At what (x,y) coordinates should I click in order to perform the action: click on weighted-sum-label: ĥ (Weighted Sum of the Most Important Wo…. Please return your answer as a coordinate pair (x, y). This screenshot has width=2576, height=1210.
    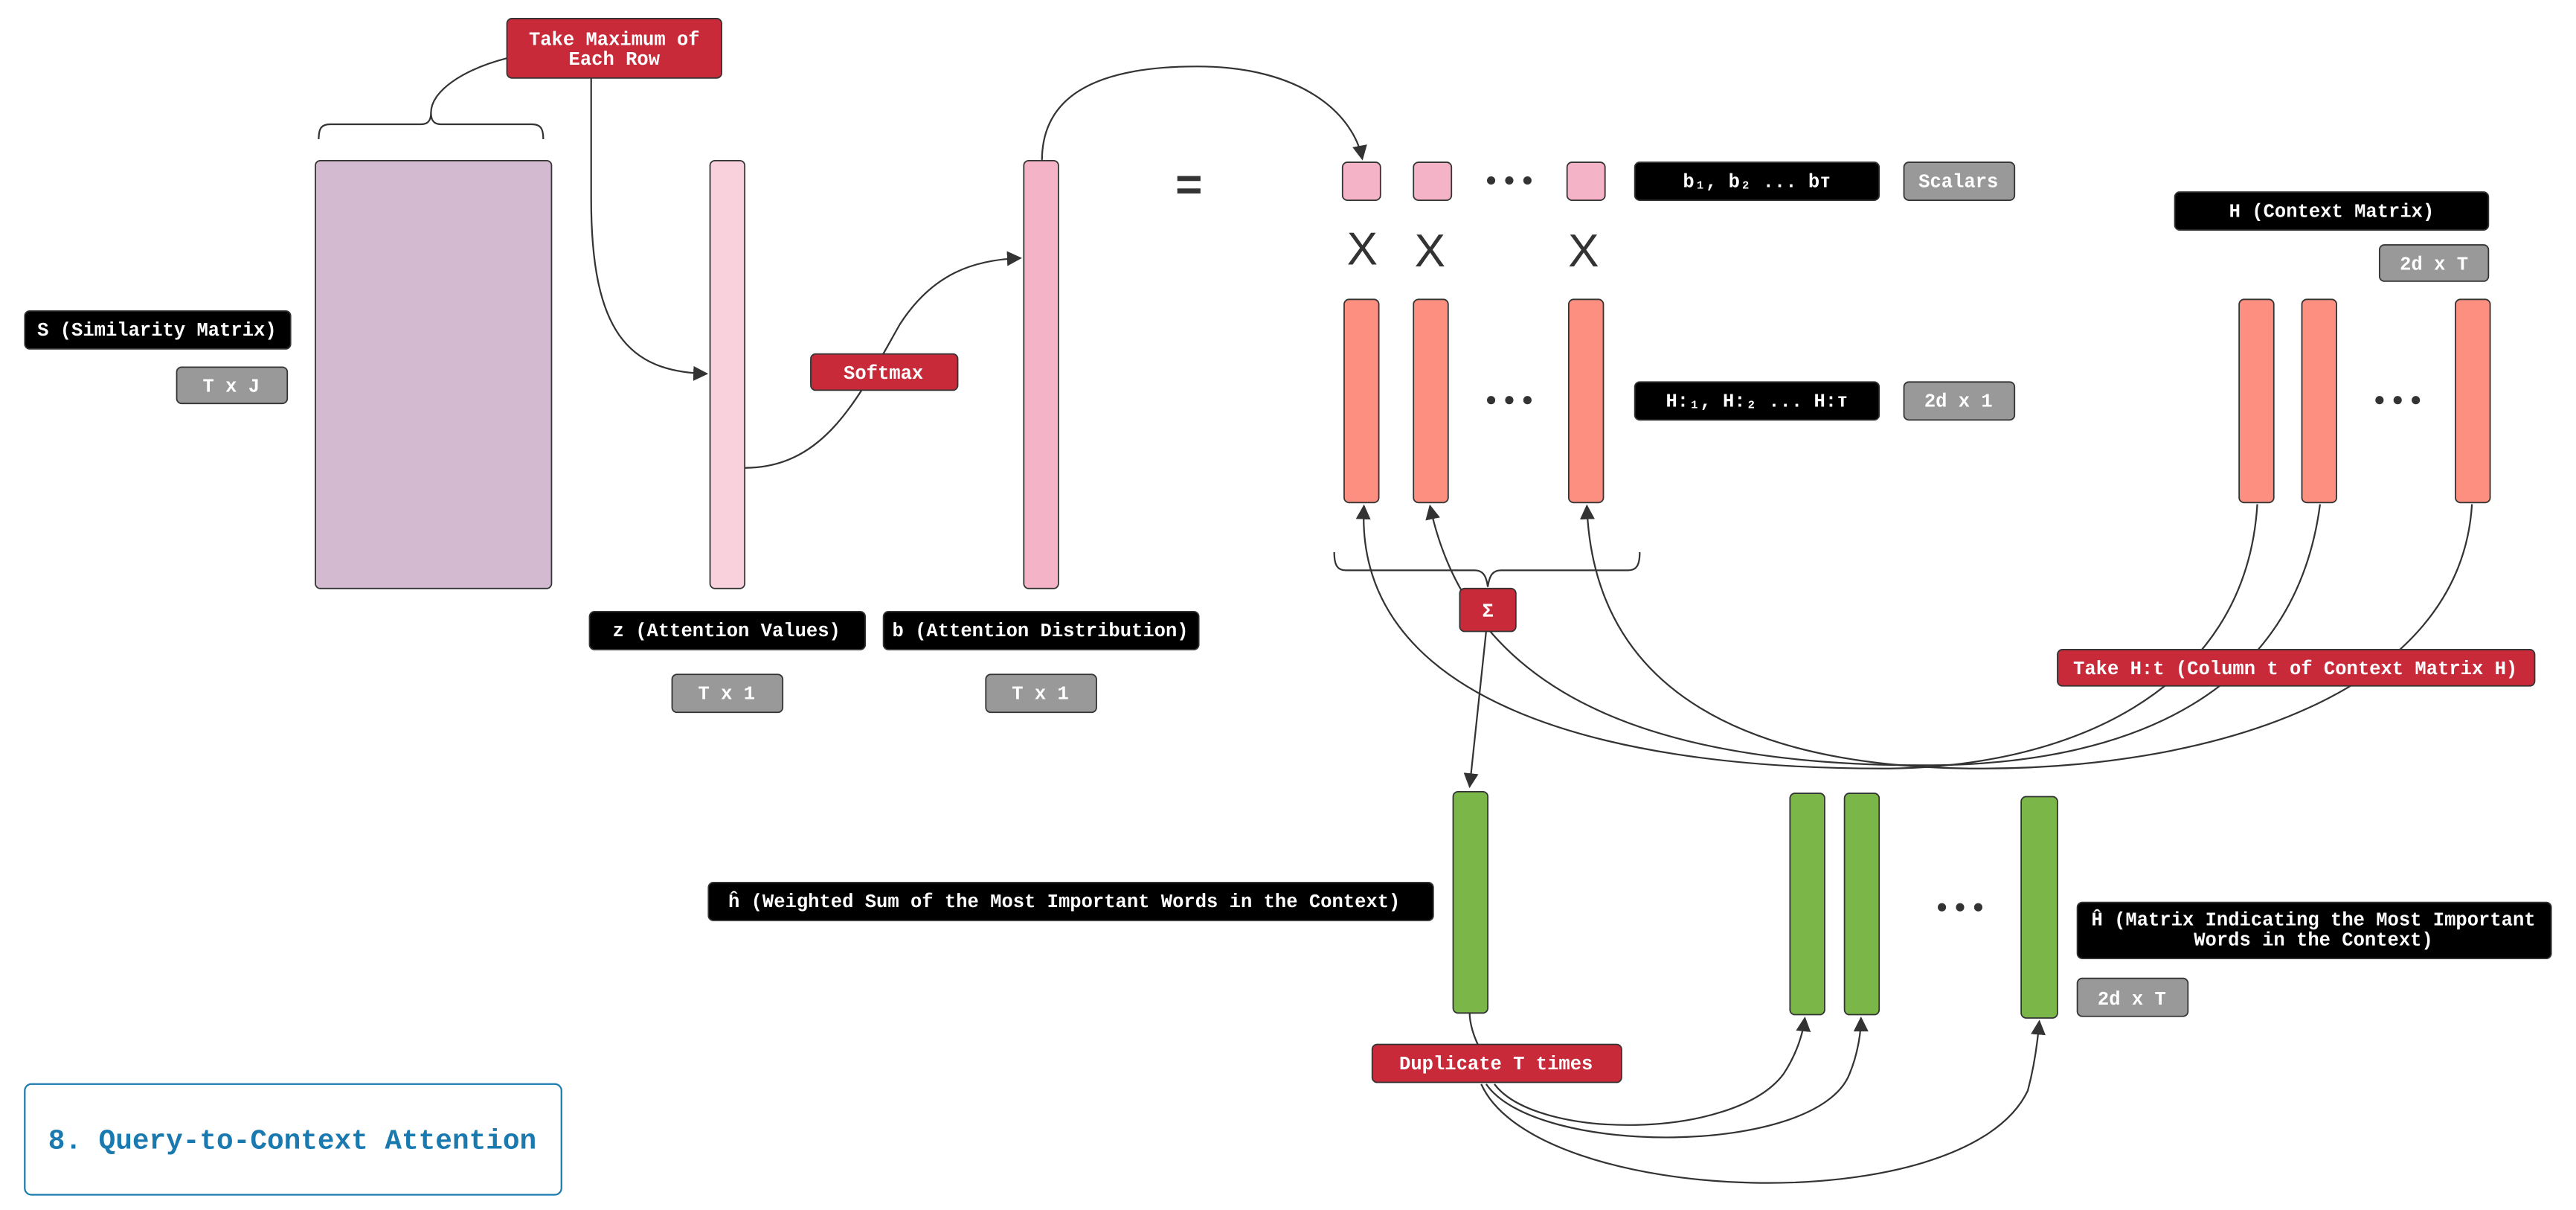
    Looking at the image, I should click on (1070, 902).